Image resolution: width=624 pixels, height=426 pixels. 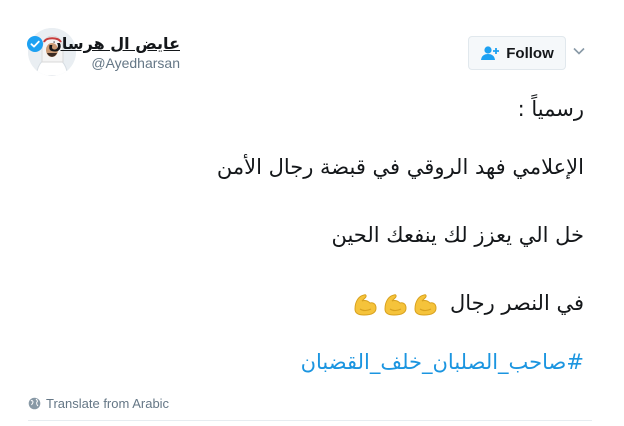 I want to click on translate-label: Translate from Arabic, so click(x=108, y=403).